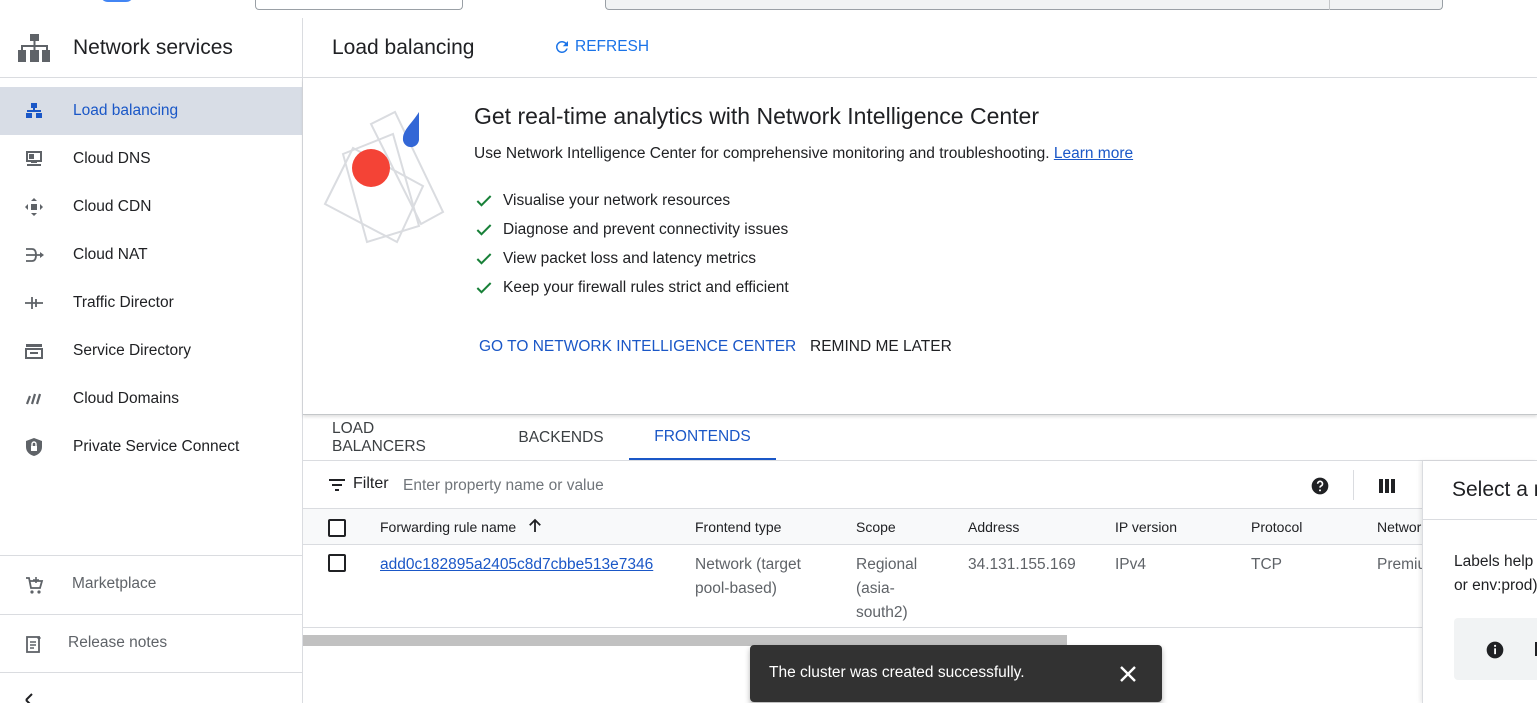 Image resolution: width=1537 pixels, height=703 pixels. I want to click on checklist-item-label: View packet loss and latency metrics, so click(629, 258).